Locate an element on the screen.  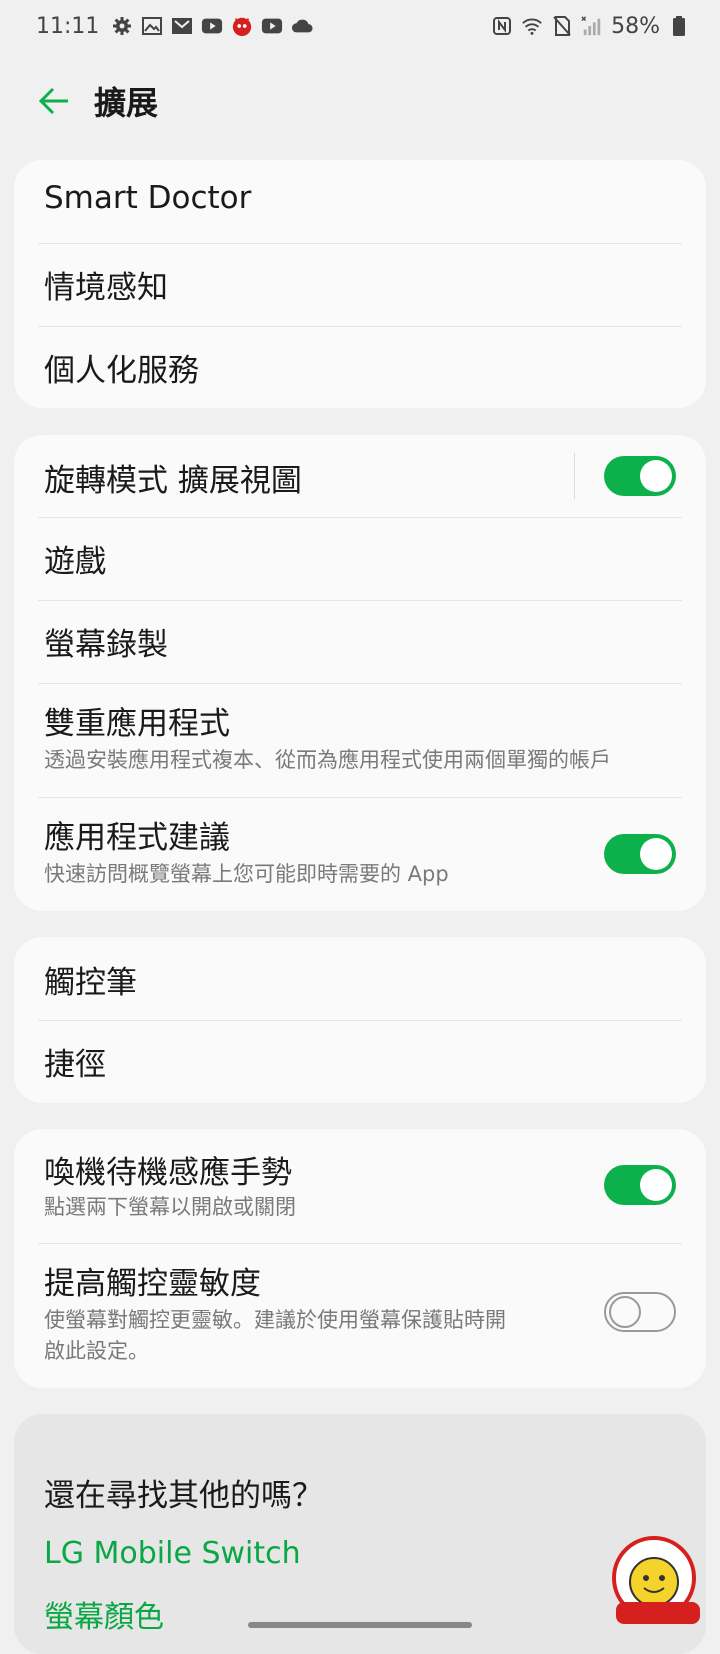
list-item-knock-on: 喚機待機感應手勢 點選兩下螢幕以開啟或關閉 is located at coordinates (360, 1186).